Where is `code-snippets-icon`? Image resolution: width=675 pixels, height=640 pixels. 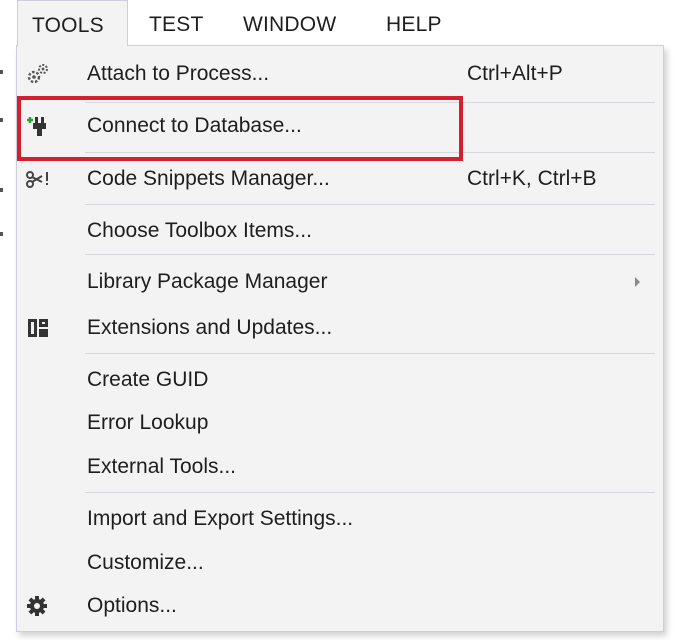
code-snippets-icon is located at coordinates (38, 179).